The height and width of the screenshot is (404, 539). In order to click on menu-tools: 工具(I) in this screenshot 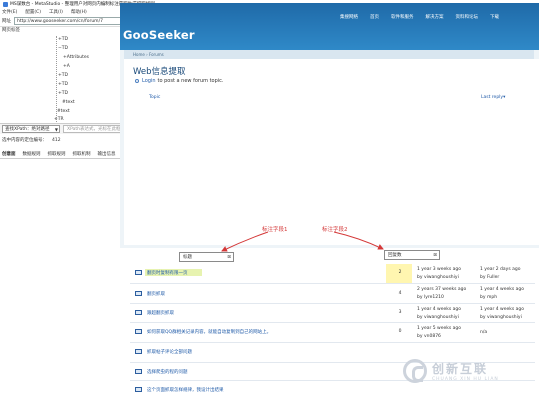, I will do `click(56, 12)`.